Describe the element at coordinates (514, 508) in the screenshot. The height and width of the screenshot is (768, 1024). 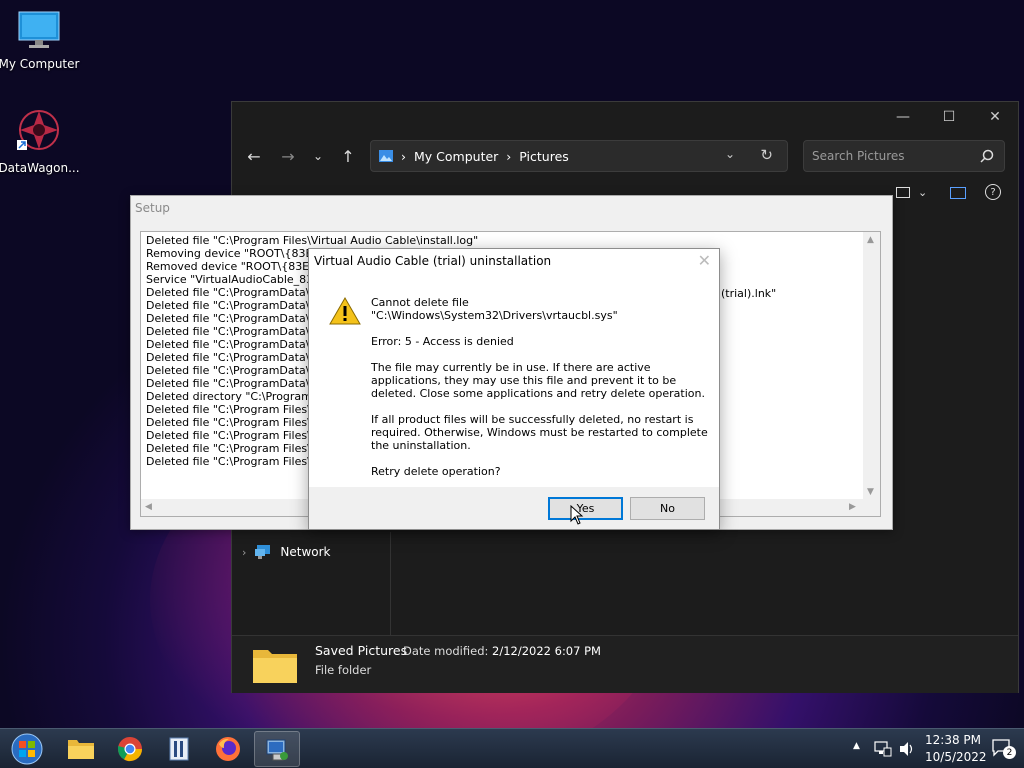
I see `dialog-footer: Yes No` at that location.